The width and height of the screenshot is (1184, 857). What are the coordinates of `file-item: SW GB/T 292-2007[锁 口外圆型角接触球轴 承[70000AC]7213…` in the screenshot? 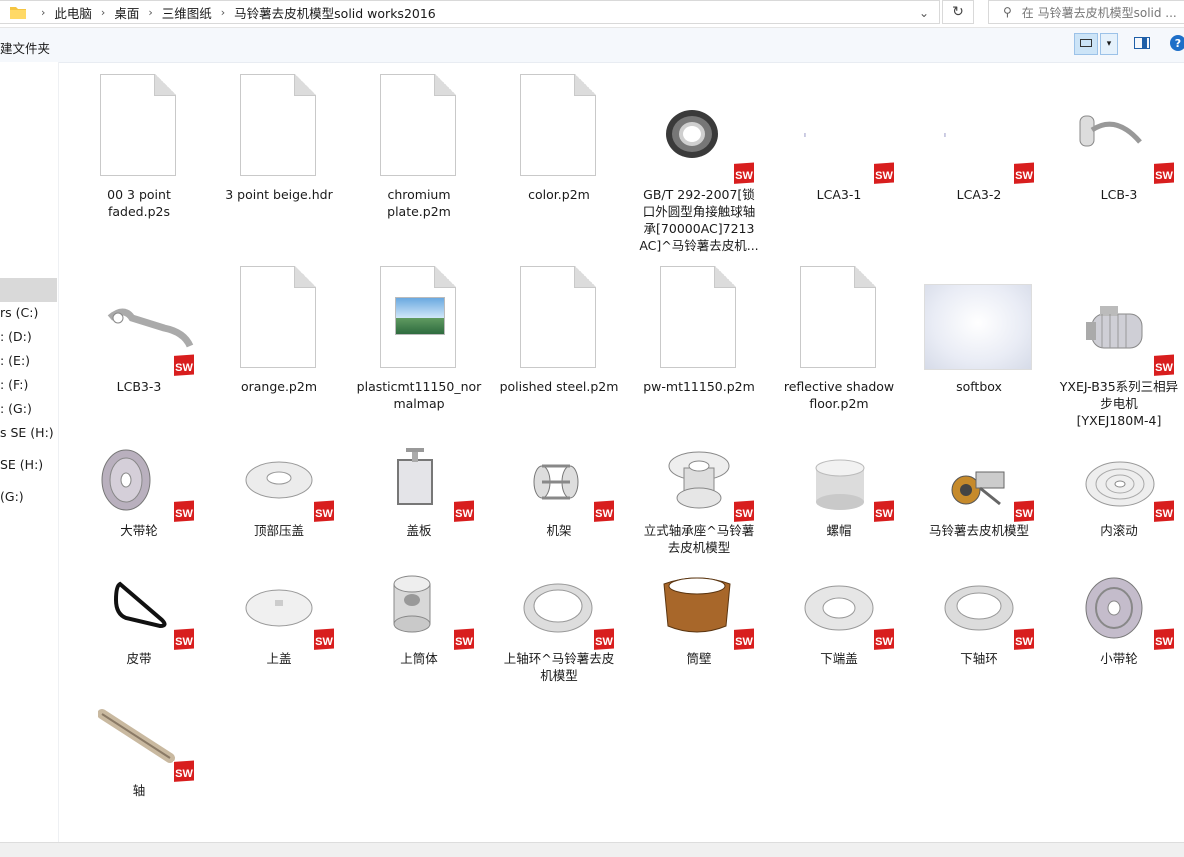 It's located at (699, 163).